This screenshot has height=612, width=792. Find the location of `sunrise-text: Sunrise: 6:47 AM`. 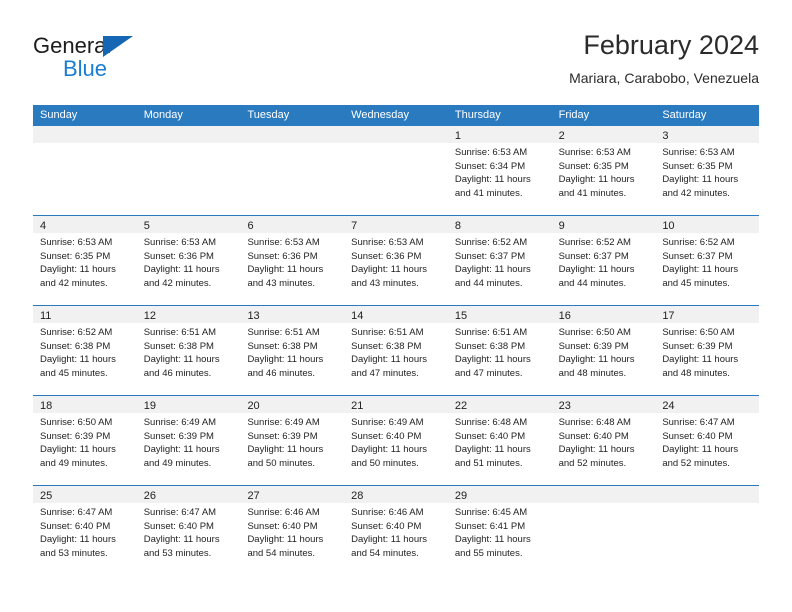

sunrise-text: Sunrise: 6:47 AM is located at coordinates (180, 512).